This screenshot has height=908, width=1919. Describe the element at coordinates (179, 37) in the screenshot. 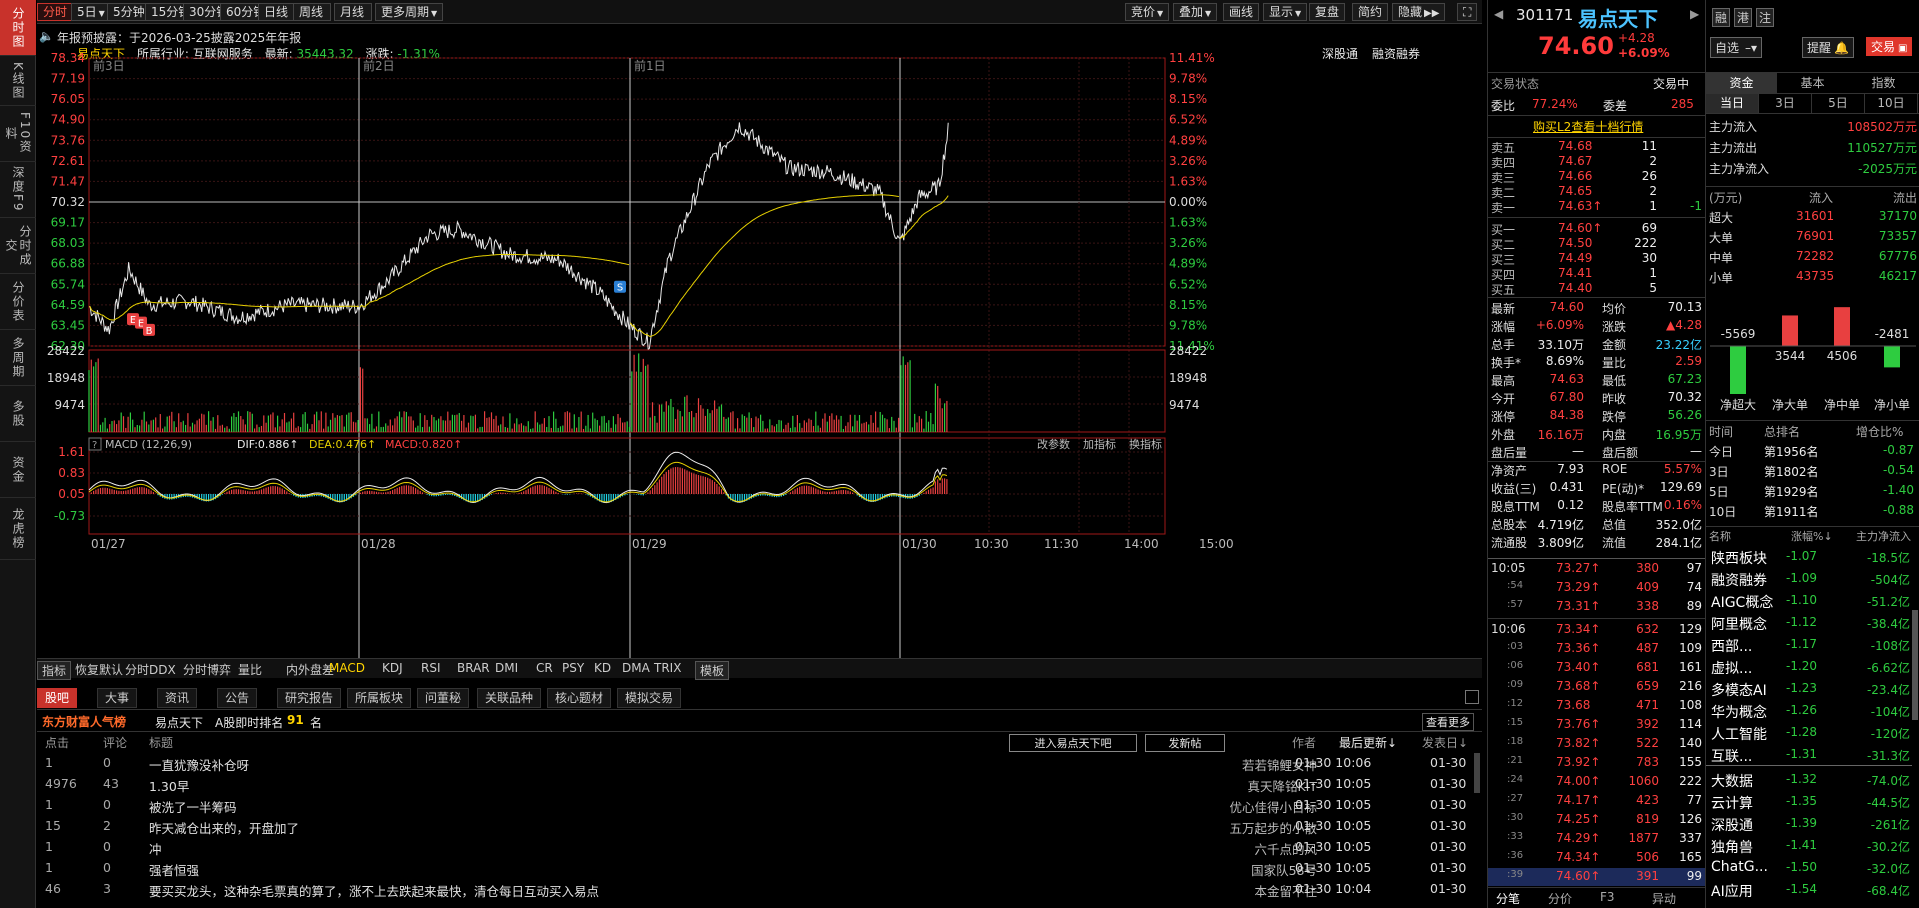

I see `notice-text: 年报预披露：于2026-03-25披露2025年年报` at that location.